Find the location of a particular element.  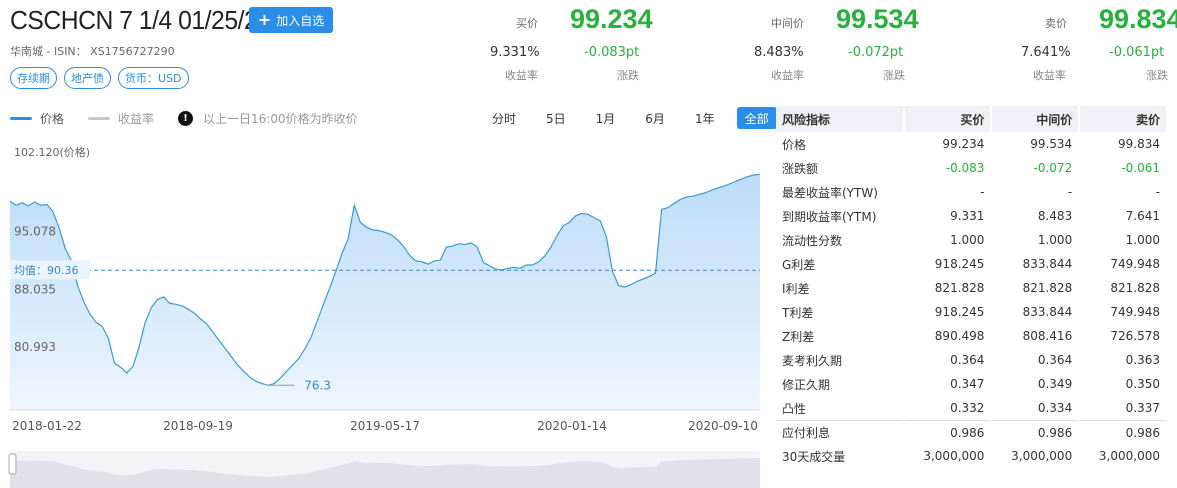

table-header-row: 风险指标 买价 中间价 卖价 is located at coordinates (971, 119).